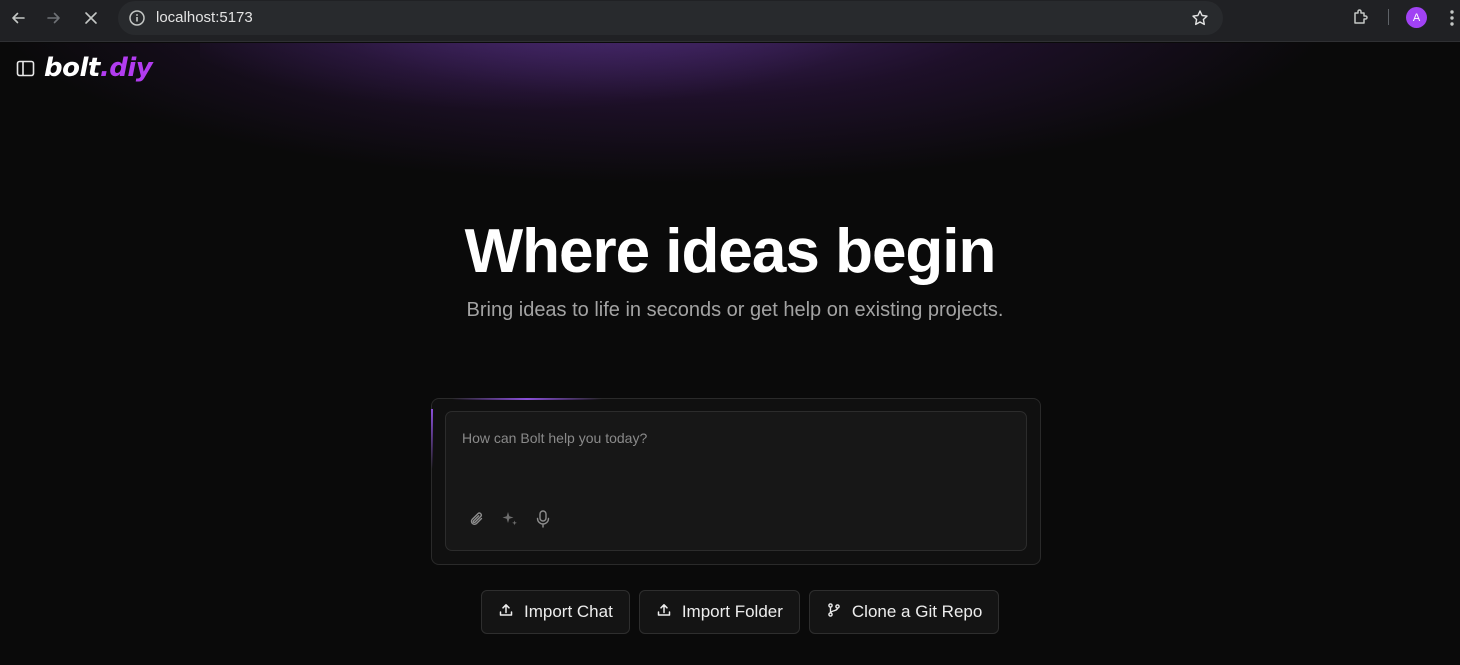 The image size is (1460, 665). I want to click on sidebar-toggle-icon, so click(26, 69).